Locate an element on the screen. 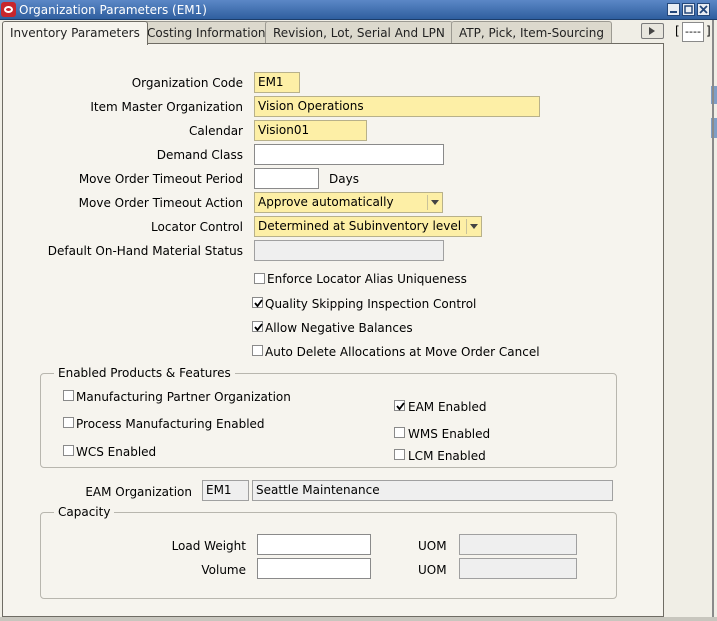 This screenshot has height=621, width=717. arrow-right-icon is located at coordinates (652, 31).